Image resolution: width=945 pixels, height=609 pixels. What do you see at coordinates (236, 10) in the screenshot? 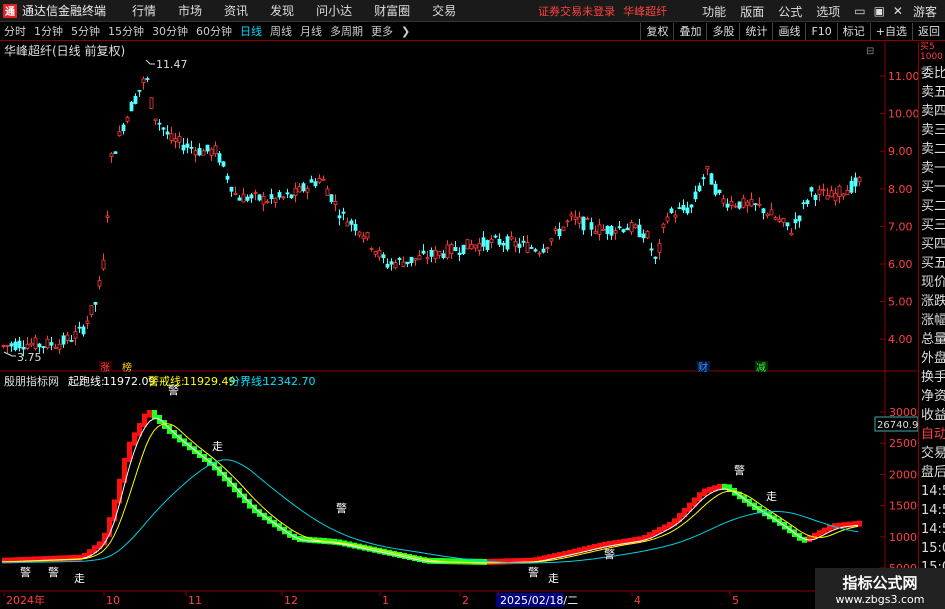
I see `menu-zixun: 资讯` at bounding box center [236, 10].